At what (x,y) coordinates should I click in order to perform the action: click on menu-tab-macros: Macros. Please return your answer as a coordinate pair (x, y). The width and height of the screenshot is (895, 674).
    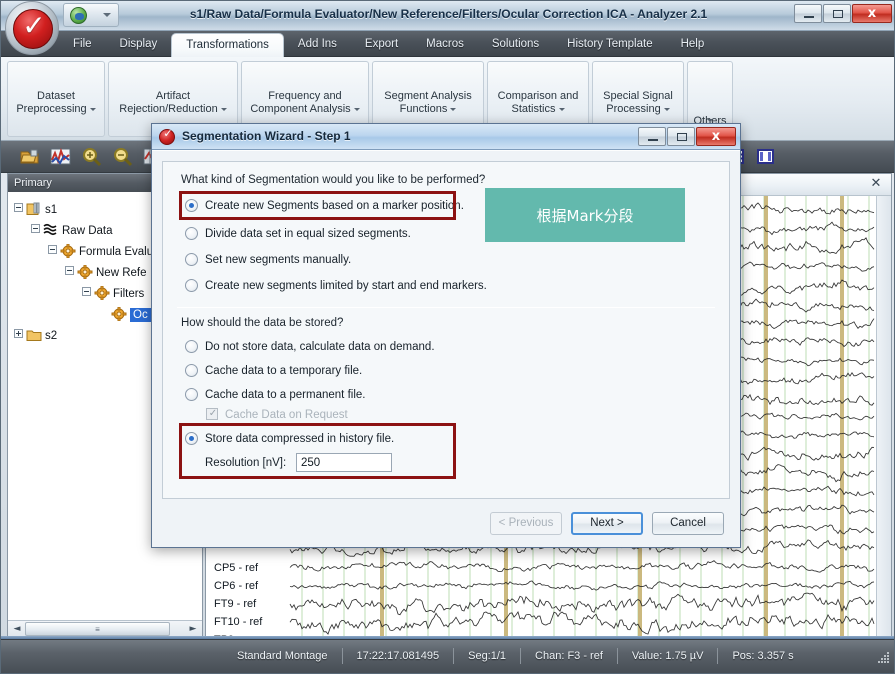
    Looking at the image, I should click on (445, 44).